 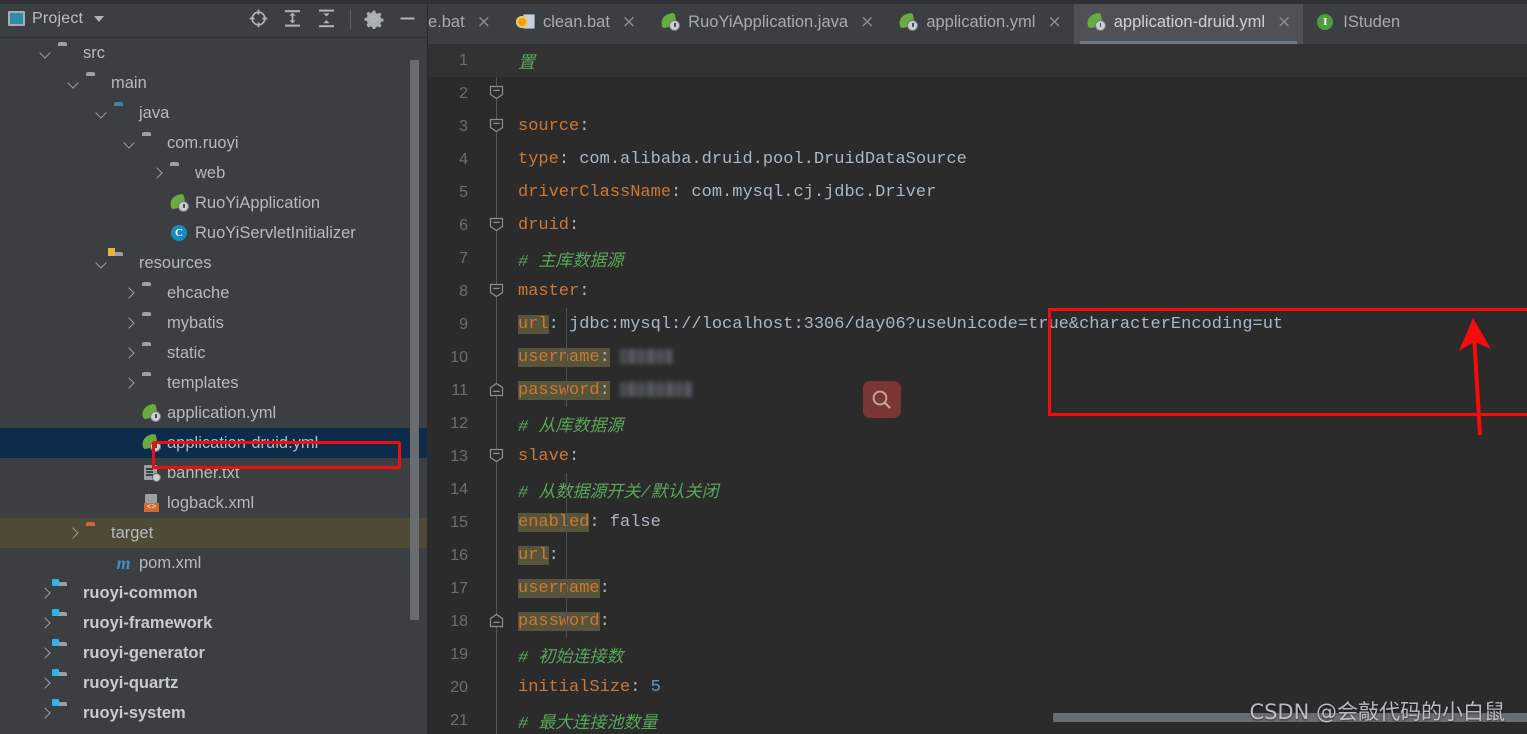 I want to click on sidebar-scrollbar, so click(x=414, y=340).